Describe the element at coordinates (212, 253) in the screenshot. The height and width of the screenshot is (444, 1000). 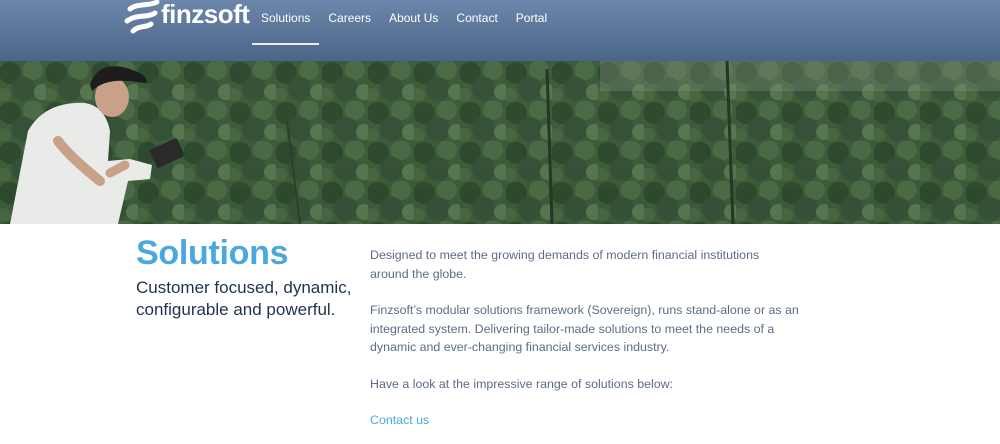
I see `page-title: Solutions` at that location.